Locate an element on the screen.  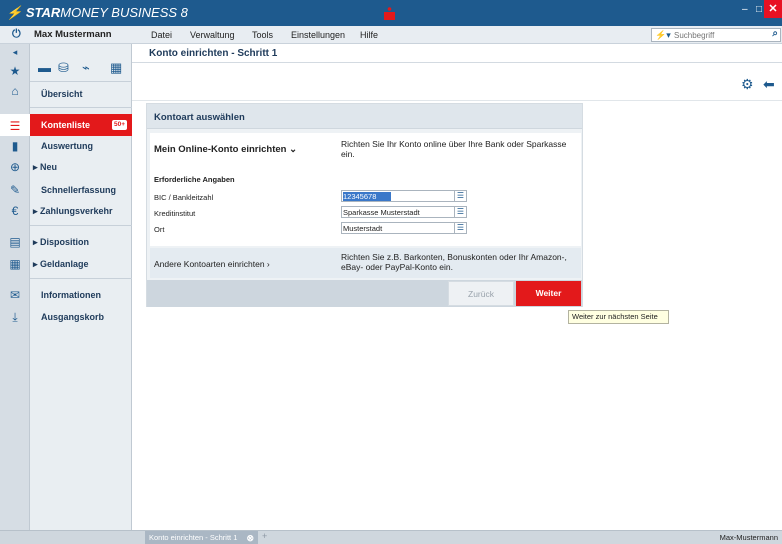
logo-prefix: STAR is located at coordinates (43, 12).